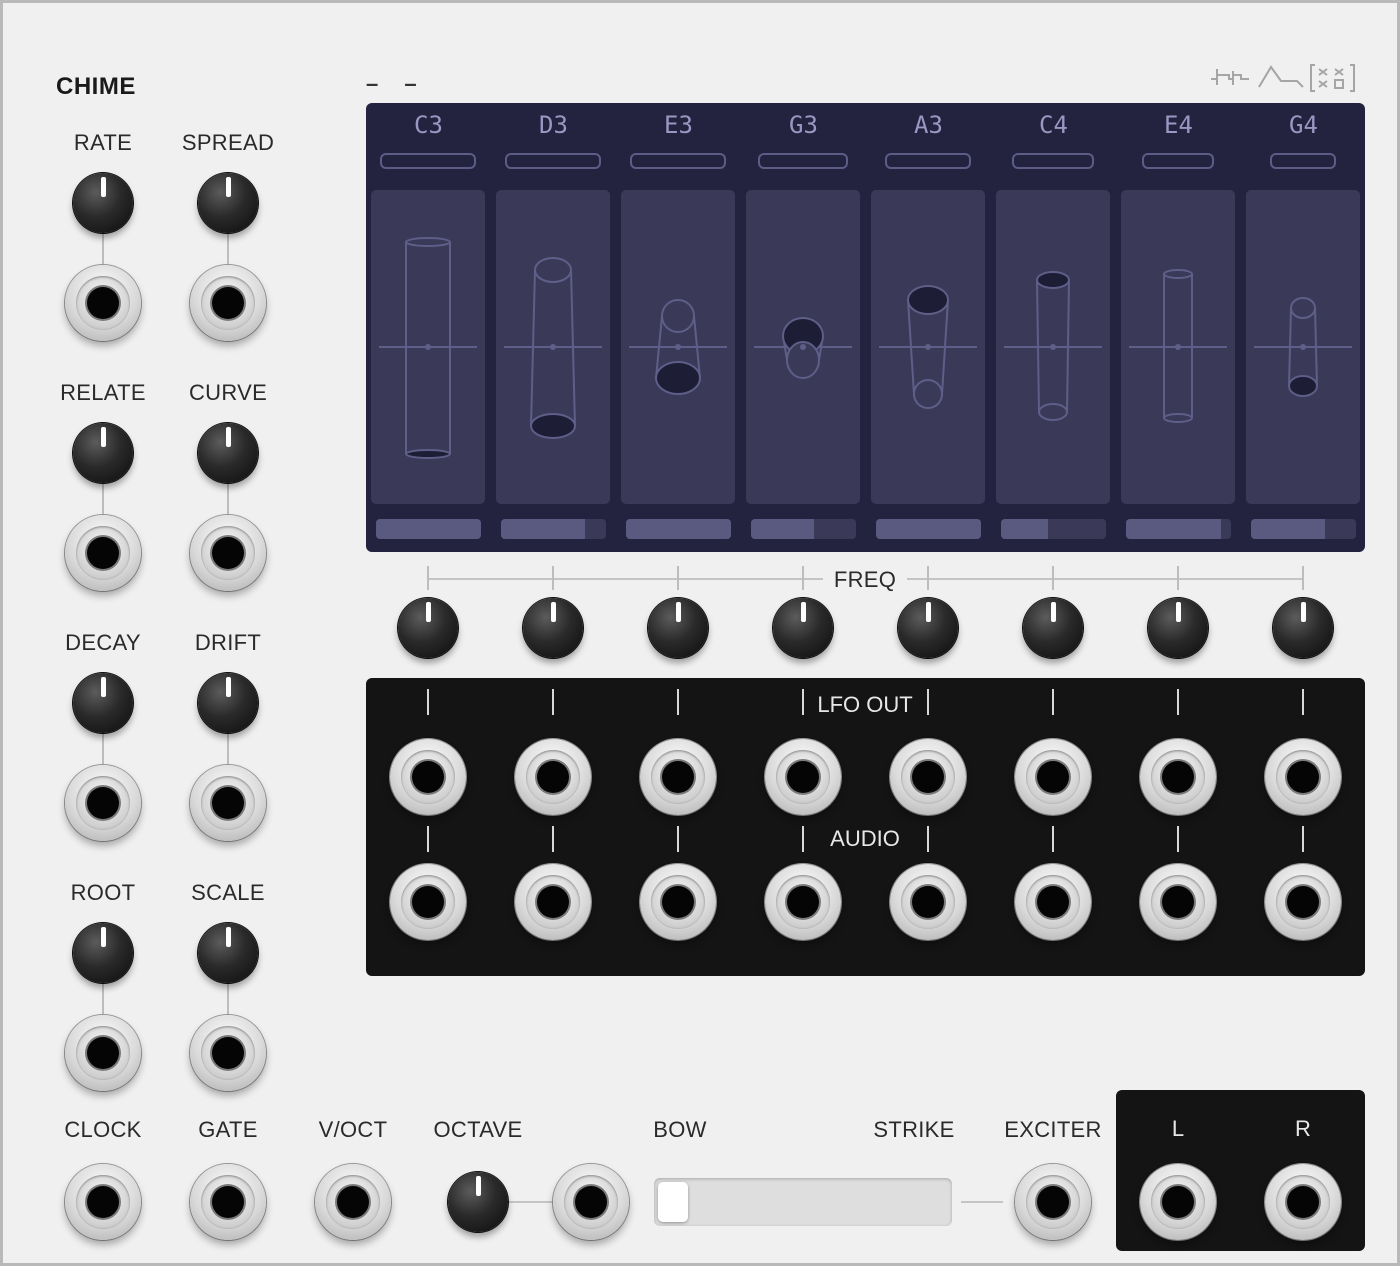  I want to click on waveform-icon, so click(1230, 77).